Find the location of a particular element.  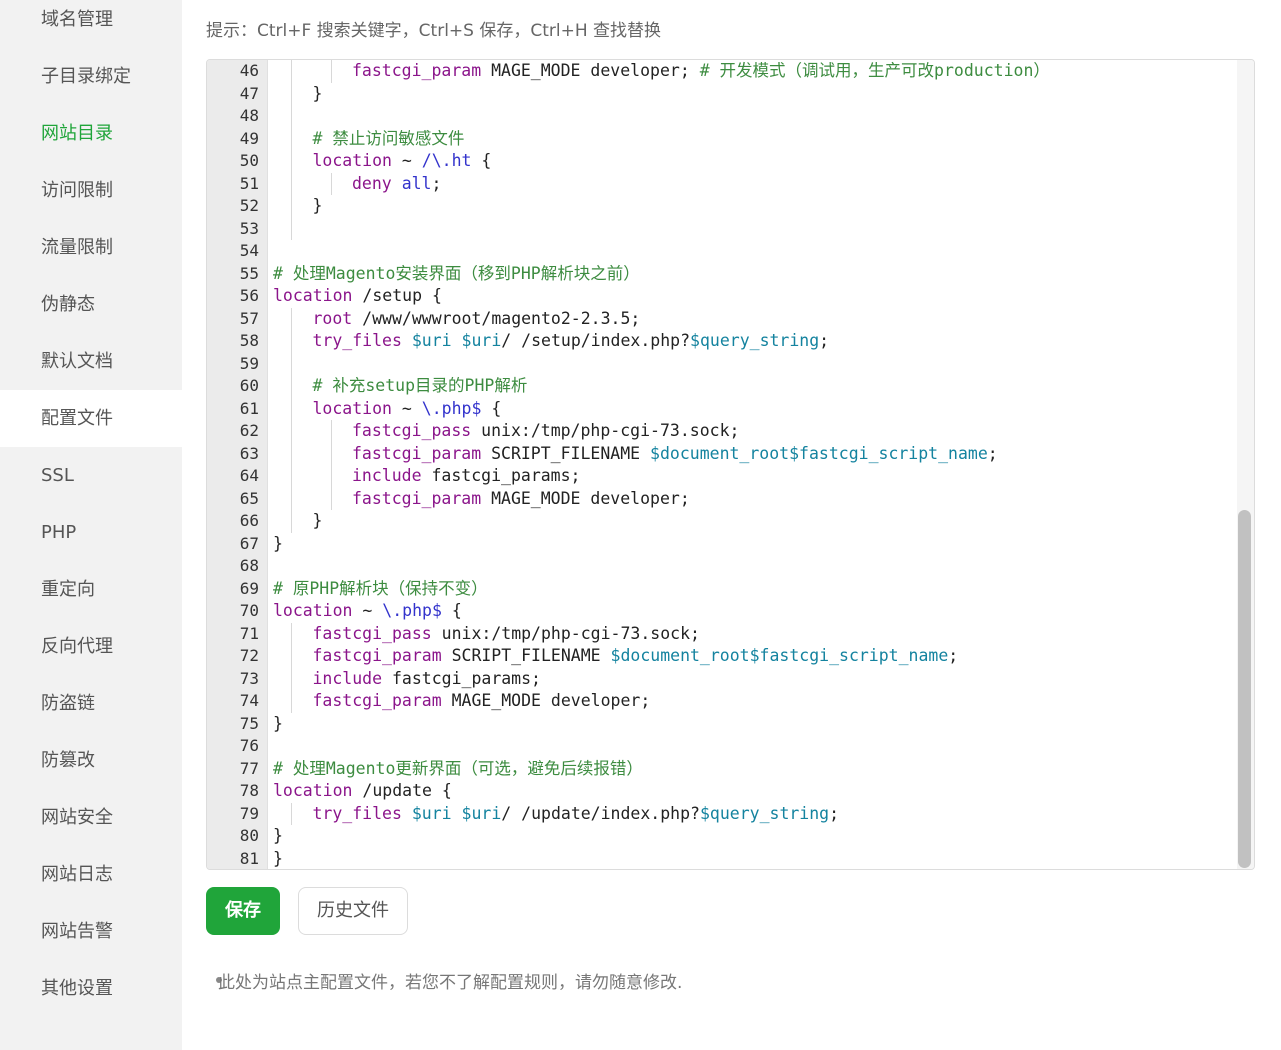

code-token: # 处理Magento安装界面（移到PHP解析块之前） is located at coordinates (456, 273).